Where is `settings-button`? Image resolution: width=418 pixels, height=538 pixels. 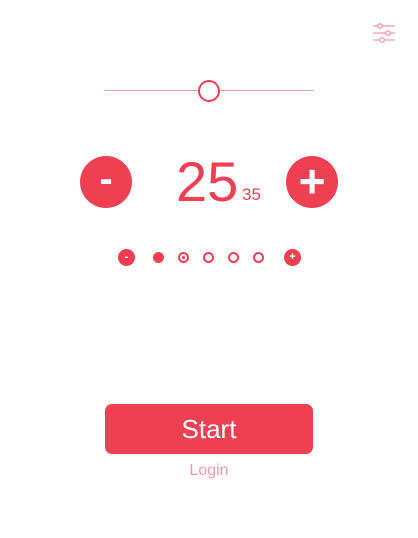
settings-button is located at coordinates (384, 33).